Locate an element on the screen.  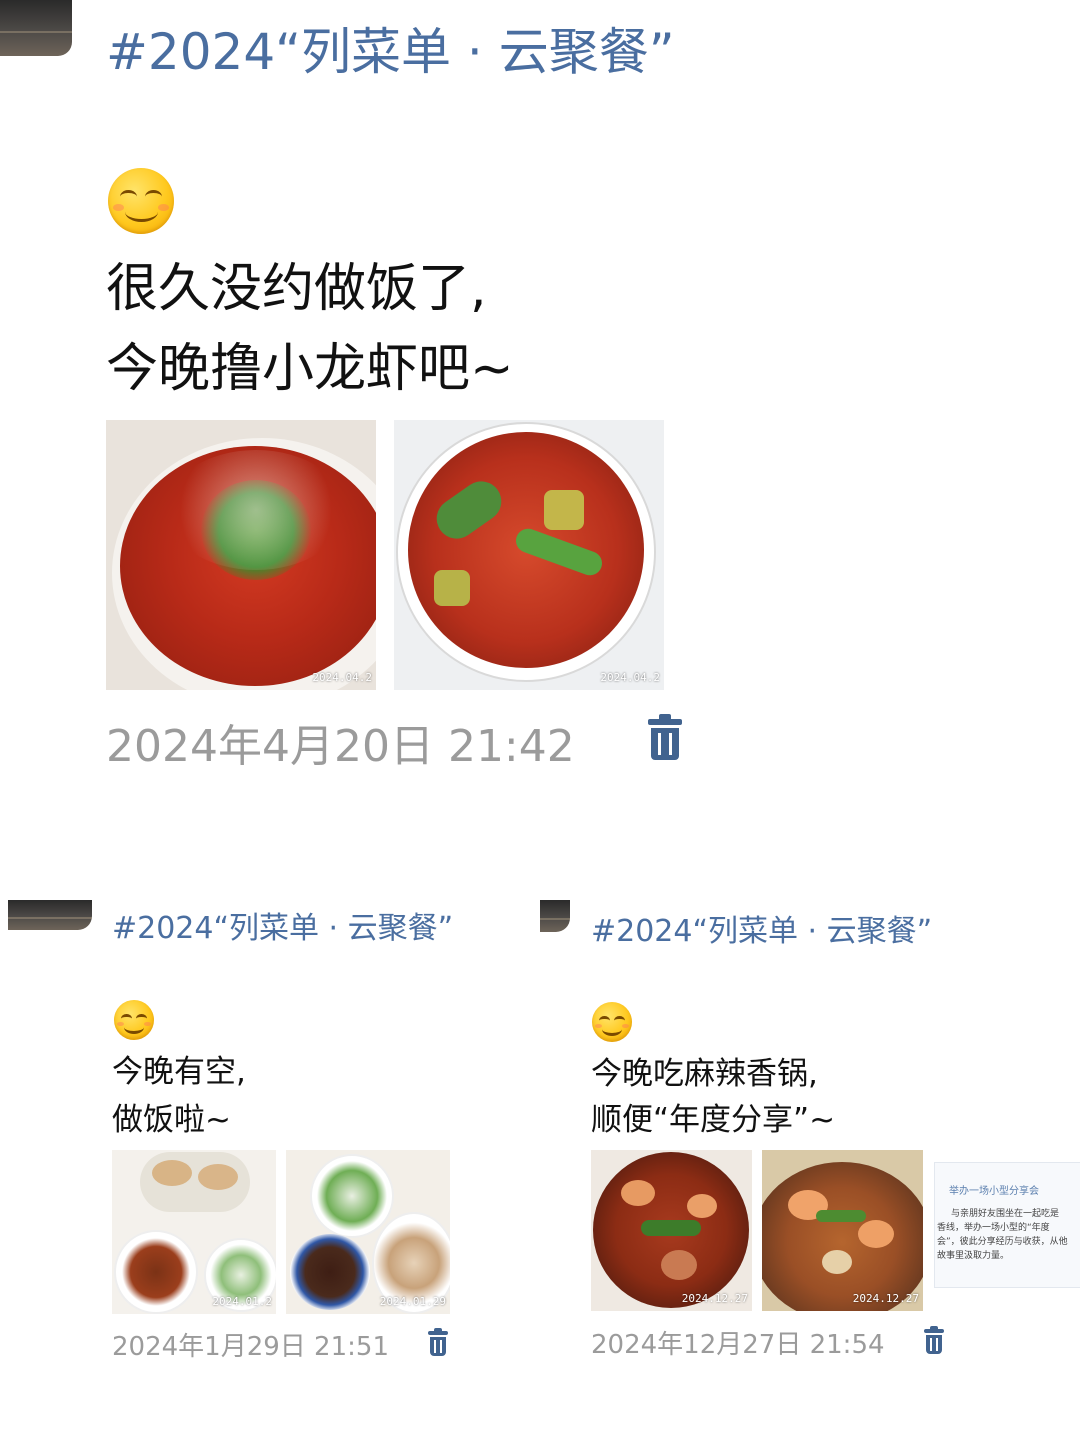
crayfish-platter-photo: 2024.04.2 is located at coordinates (241, 555).